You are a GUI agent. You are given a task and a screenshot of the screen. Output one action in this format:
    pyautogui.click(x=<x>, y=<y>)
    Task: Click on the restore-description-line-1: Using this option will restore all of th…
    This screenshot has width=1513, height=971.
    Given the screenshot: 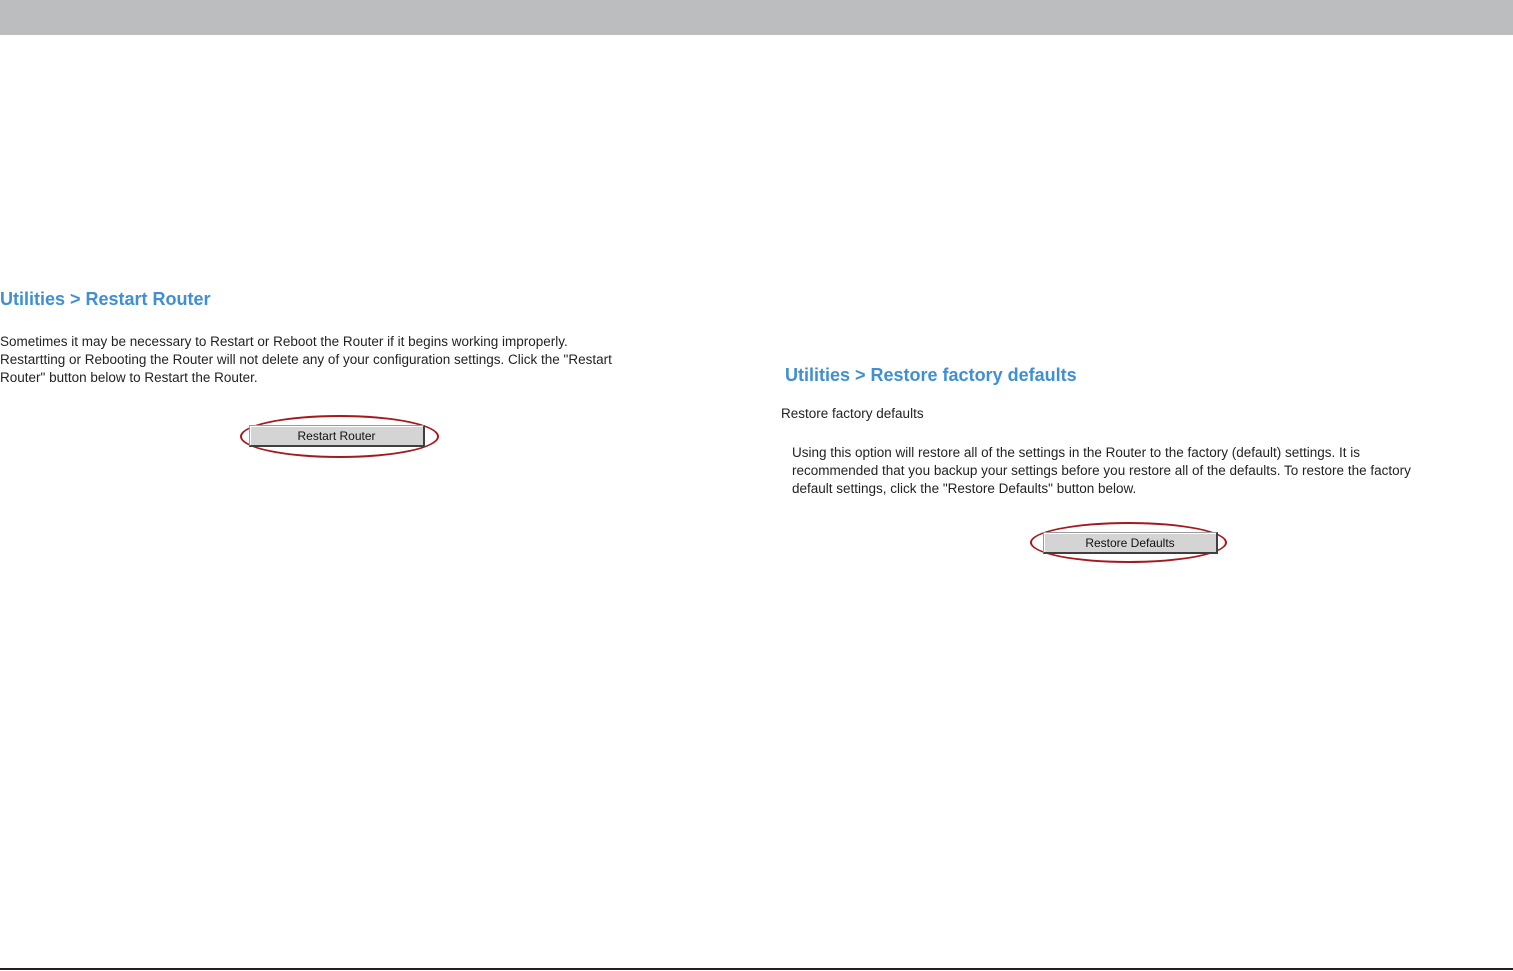 What is the action you would take?
    pyautogui.click(x=1076, y=452)
    